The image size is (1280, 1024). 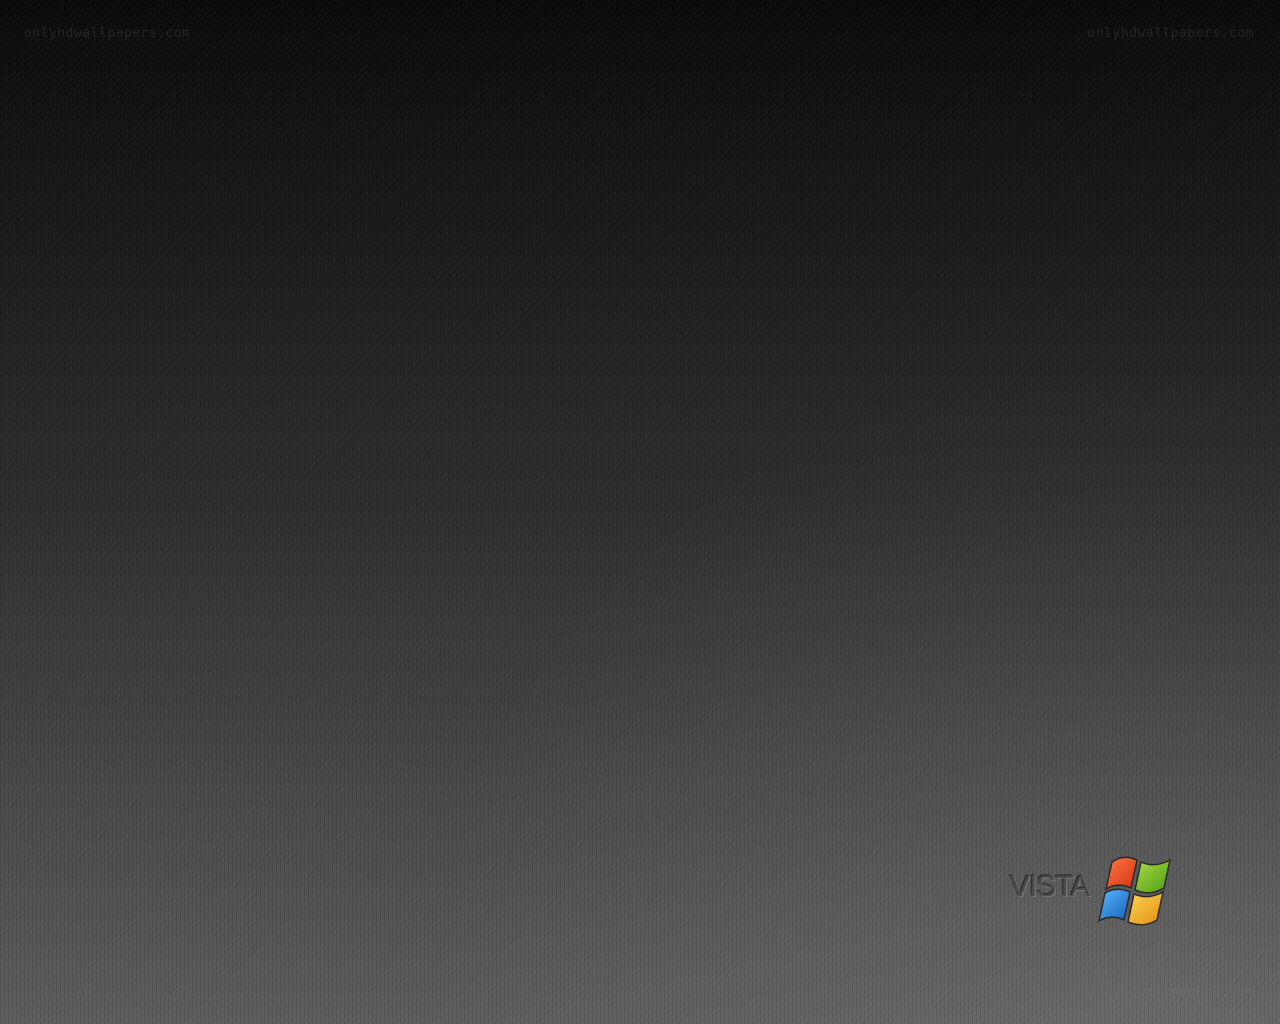 What do you see at coordinates (1050, 886) in the screenshot?
I see `vista-wordmark: VISTA` at bounding box center [1050, 886].